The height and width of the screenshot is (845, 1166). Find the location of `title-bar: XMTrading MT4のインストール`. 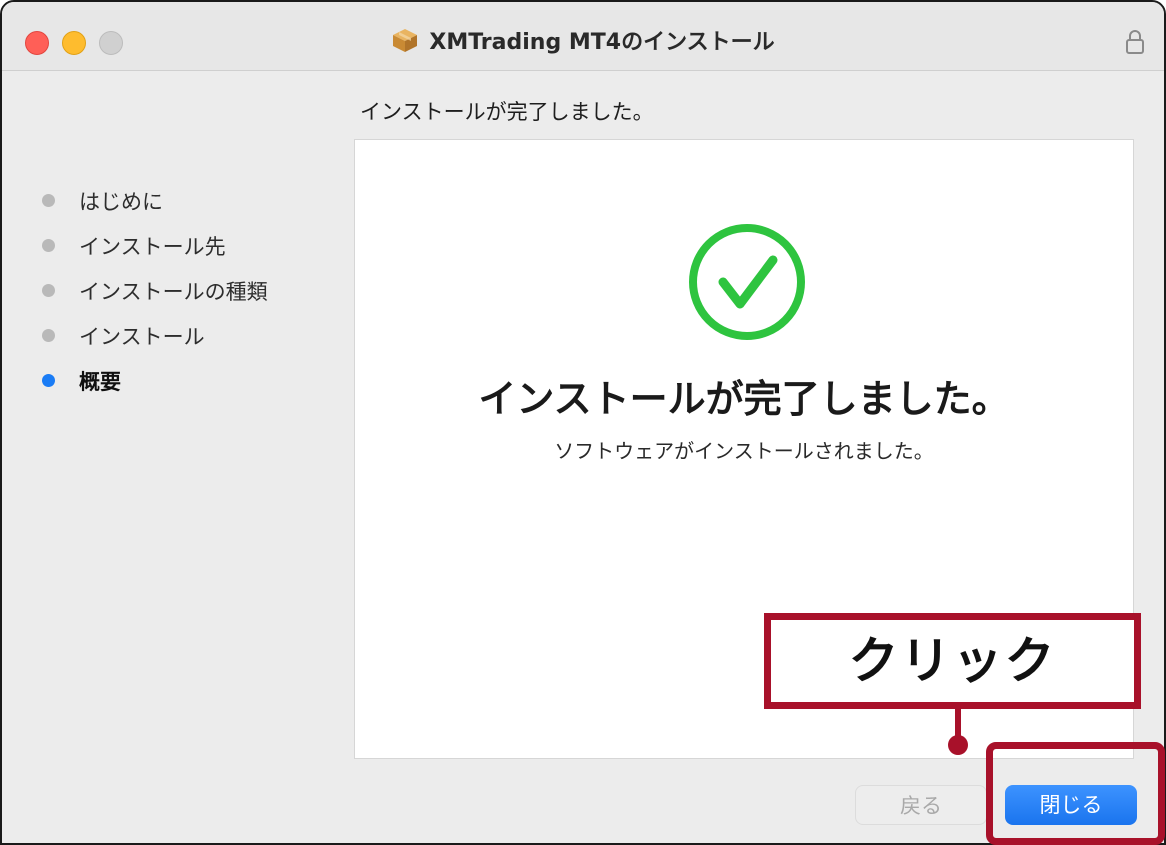

title-bar: XMTrading MT4のインストール is located at coordinates (583, 36).